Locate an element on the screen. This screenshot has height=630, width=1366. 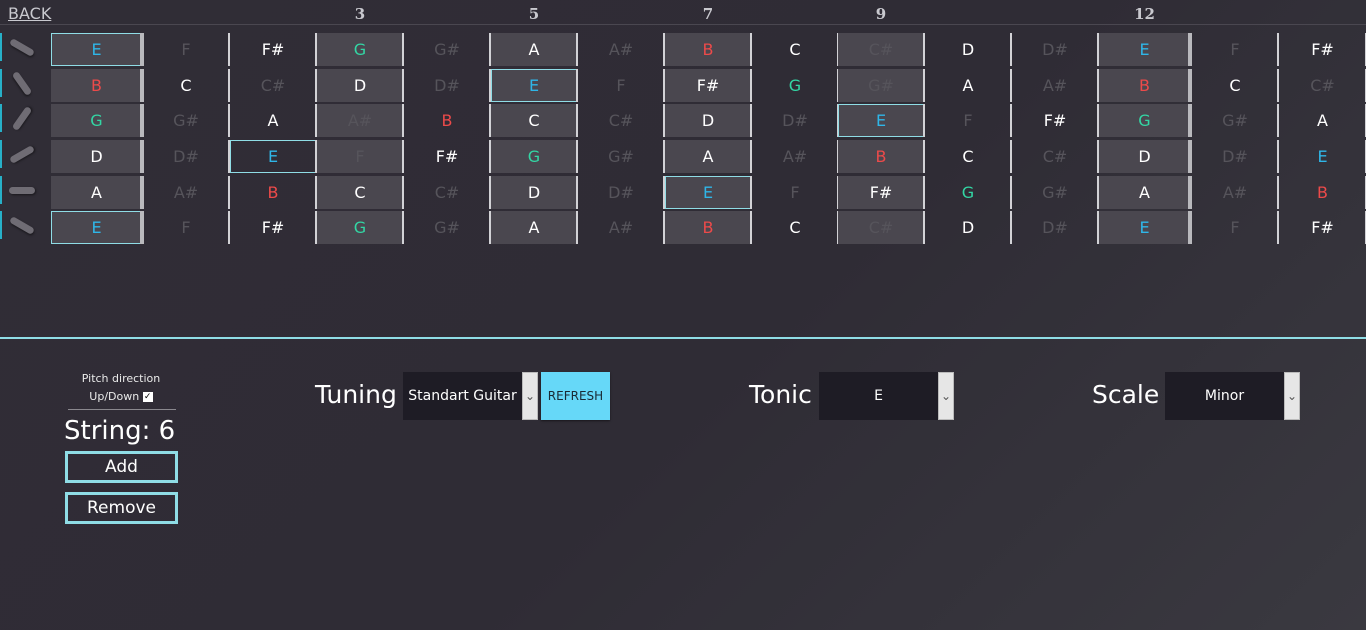
scale-select: Minor is located at coordinates (1224, 396).